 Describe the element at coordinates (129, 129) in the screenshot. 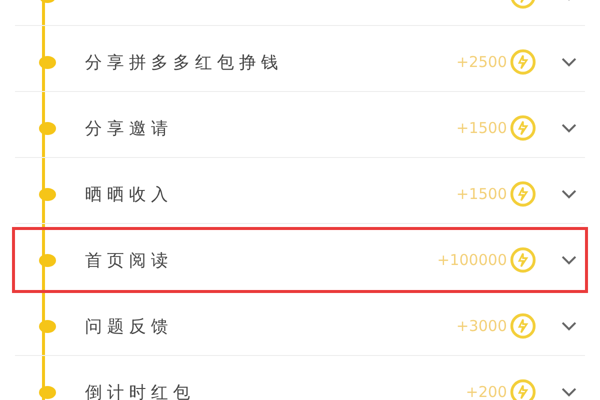

I see `task-title: 分享邀请` at that location.